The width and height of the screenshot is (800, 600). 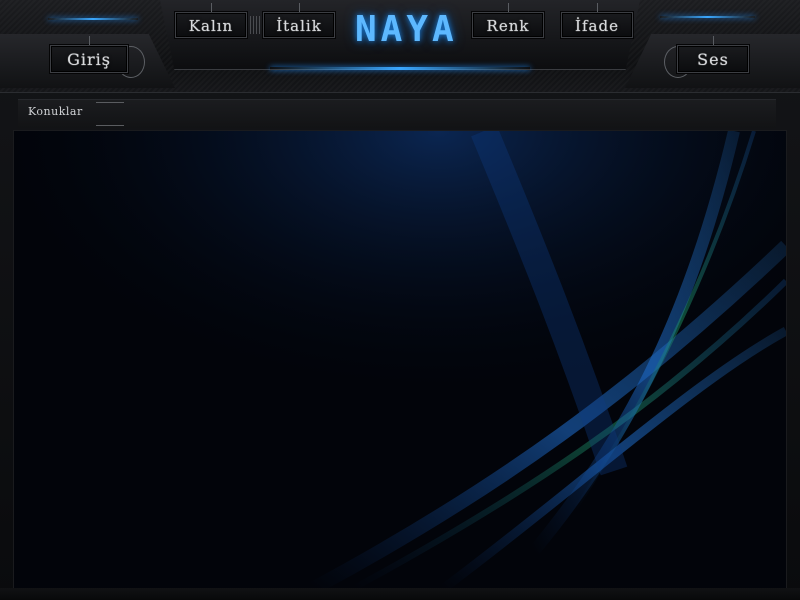 I want to click on emoticon-button: İfade, so click(x=597, y=20).